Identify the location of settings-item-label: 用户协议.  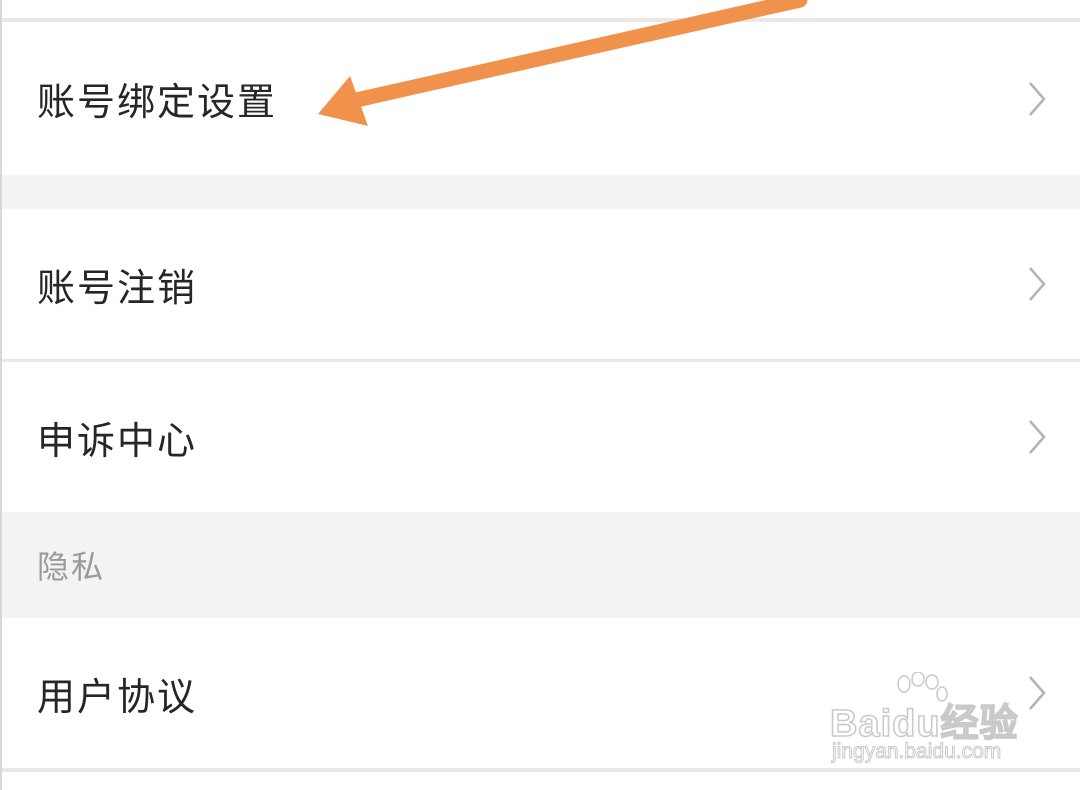
(117, 696).